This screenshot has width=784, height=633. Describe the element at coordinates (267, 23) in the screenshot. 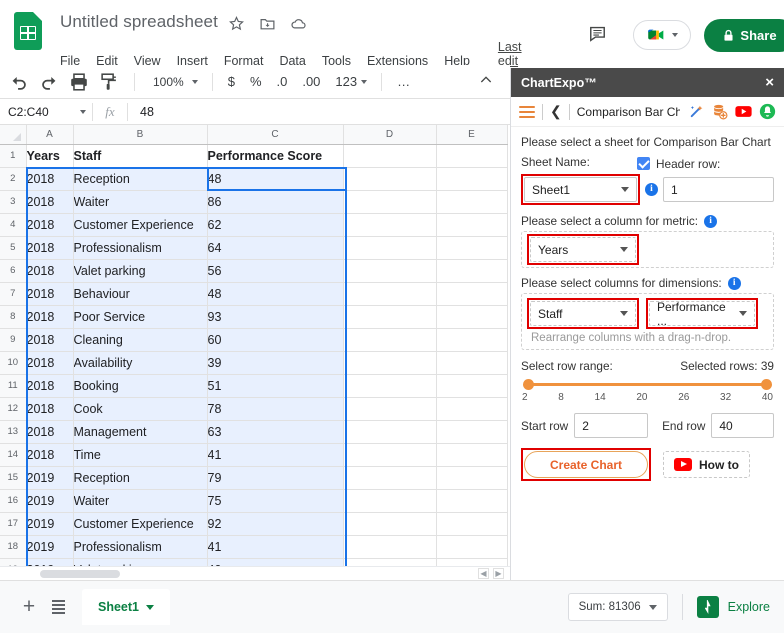

I see `move-to-folder-icon` at that location.